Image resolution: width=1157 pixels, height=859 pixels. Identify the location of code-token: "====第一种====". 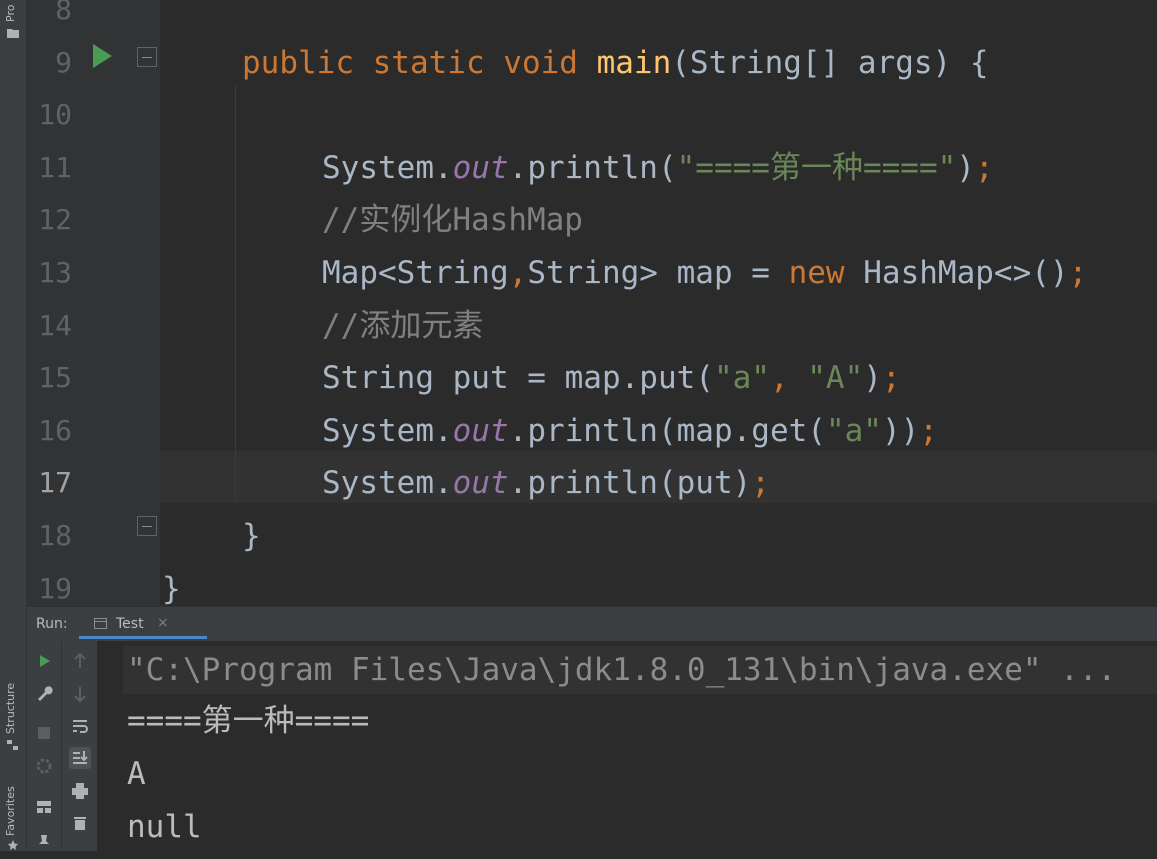
(816, 168).